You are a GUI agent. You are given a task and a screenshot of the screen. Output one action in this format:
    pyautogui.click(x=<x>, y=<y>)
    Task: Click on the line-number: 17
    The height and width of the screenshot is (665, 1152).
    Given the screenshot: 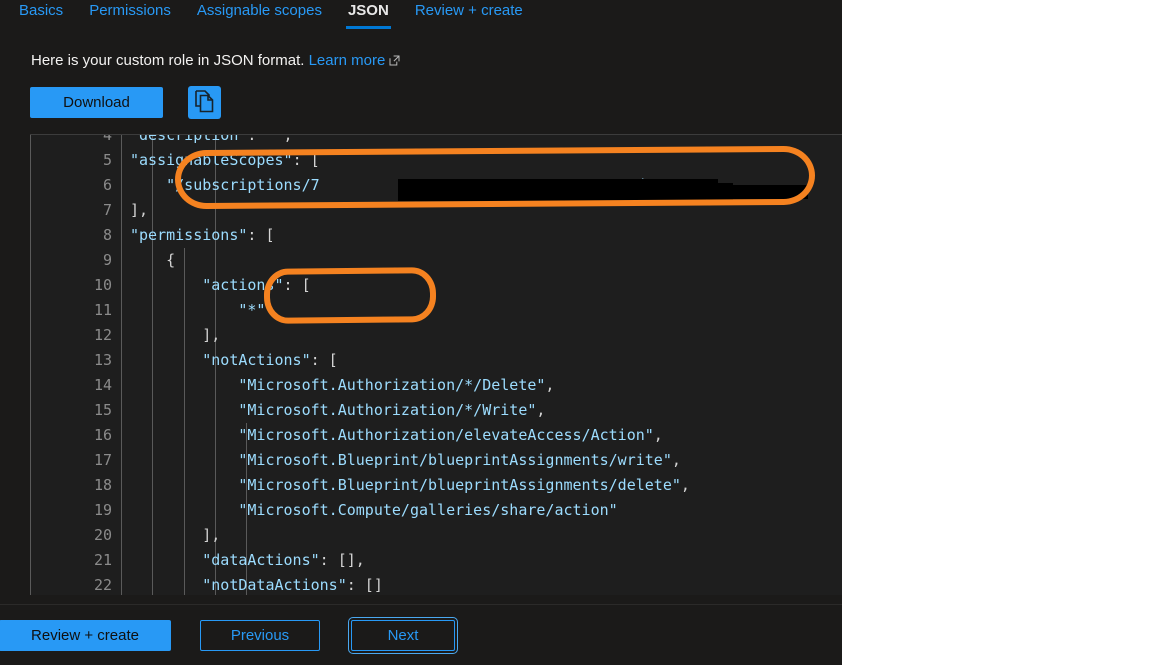 What is the action you would take?
    pyautogui.click(x=102, y=460)
    